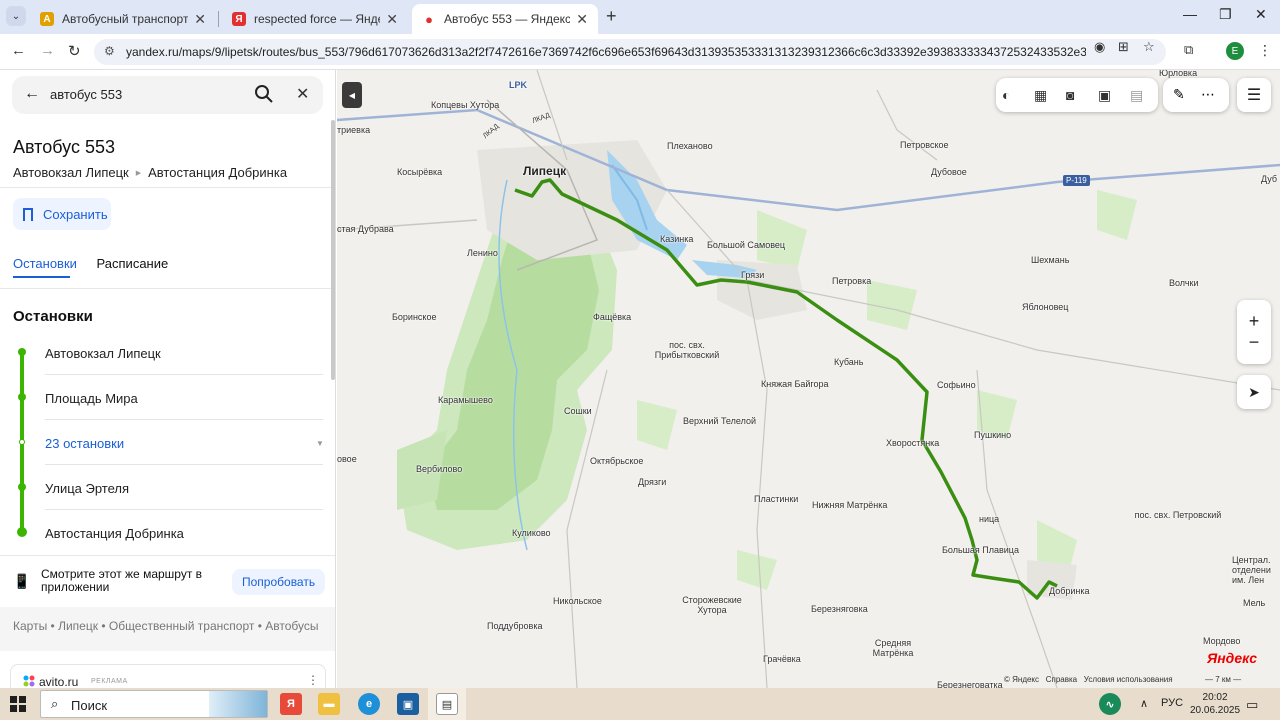 The image size is (1280, 720). I want to click on map-label: Березнеговатка, so click(970, 684).